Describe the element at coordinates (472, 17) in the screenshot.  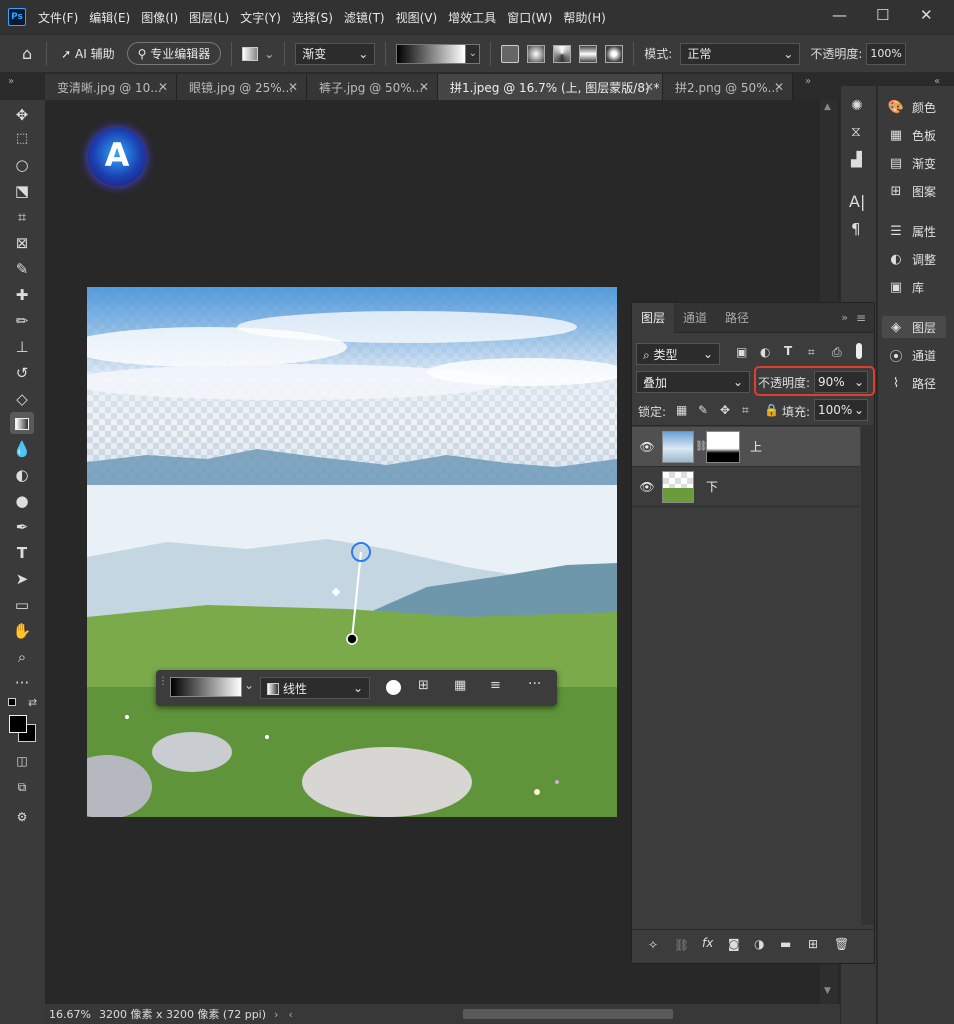
I see `menu-plugins: 增效工具` at that location.